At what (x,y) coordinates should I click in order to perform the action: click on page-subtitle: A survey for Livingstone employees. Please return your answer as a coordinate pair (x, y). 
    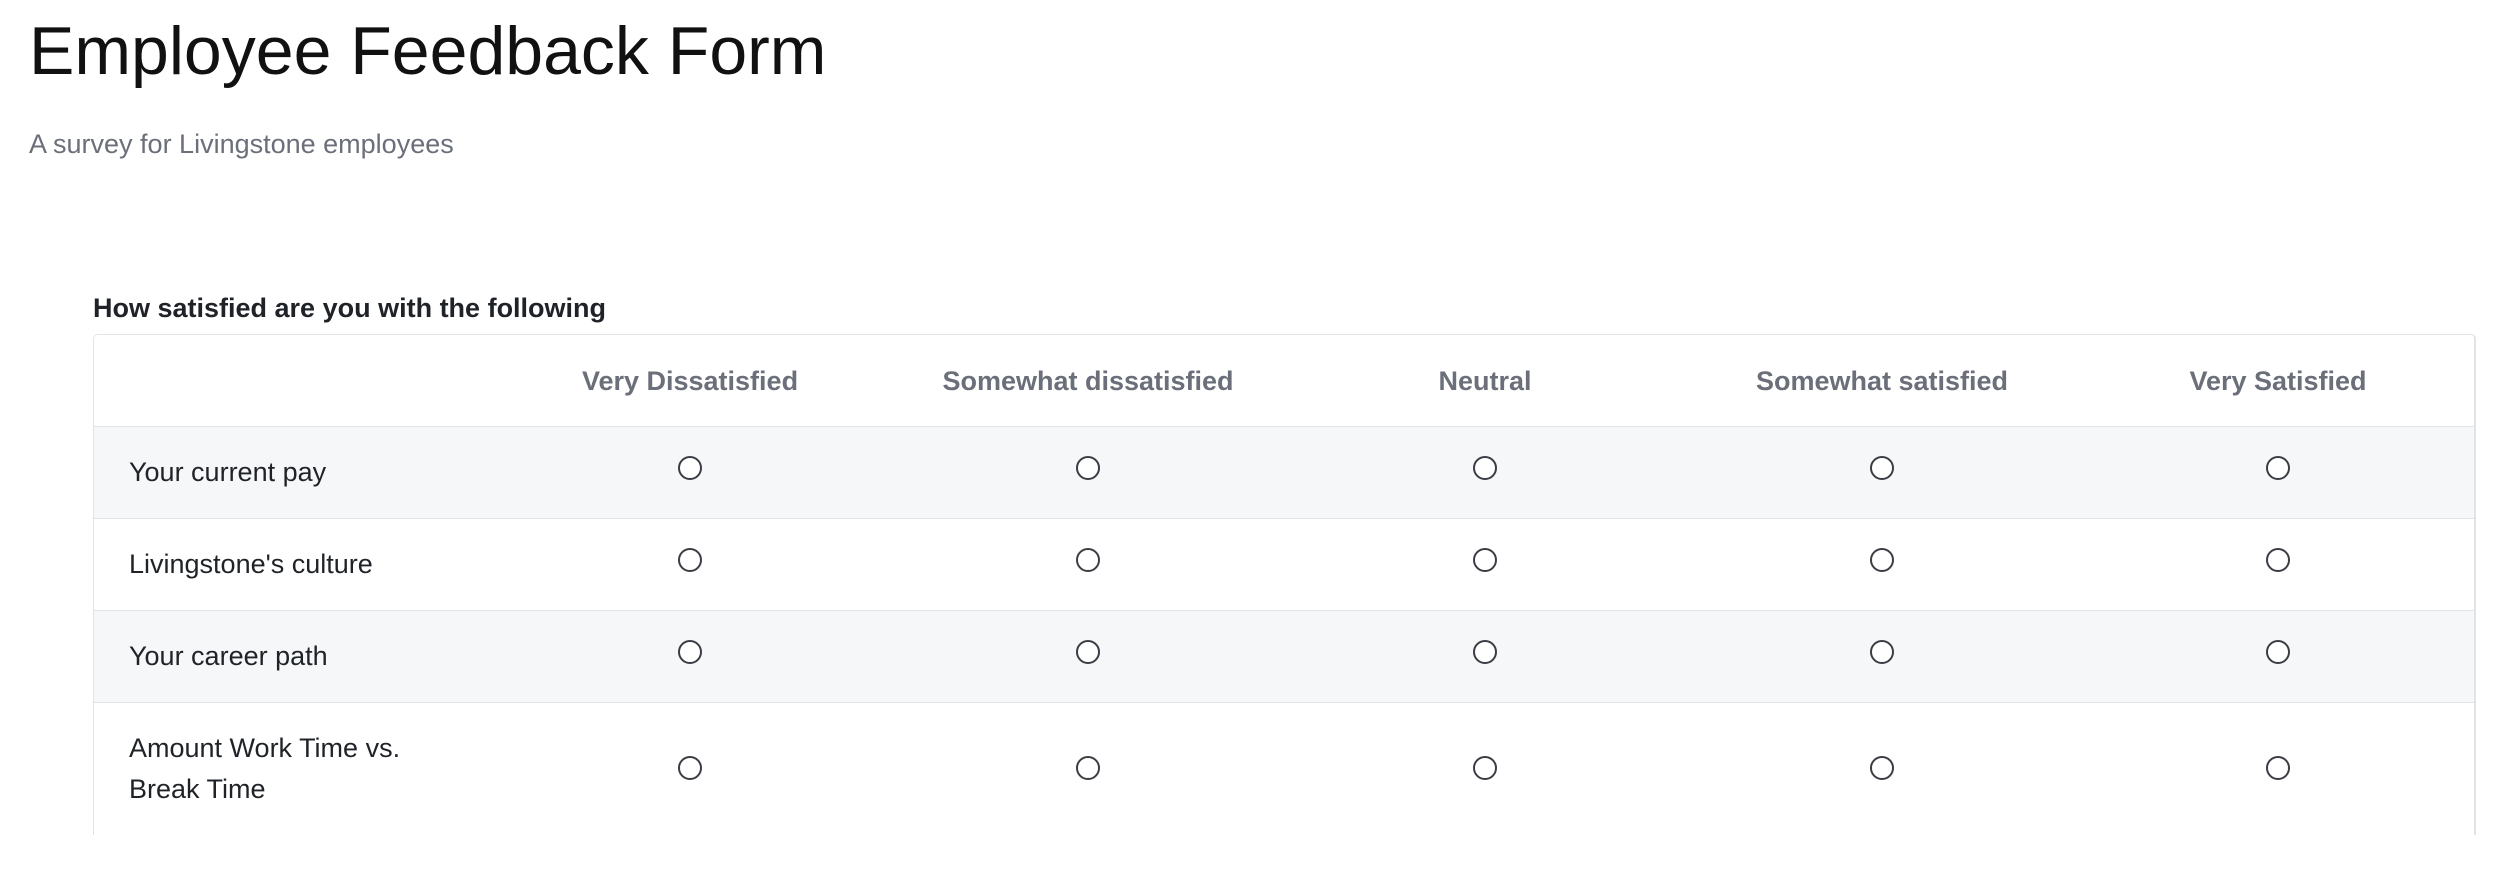
    Looking at the image, I should click on (241, 144).